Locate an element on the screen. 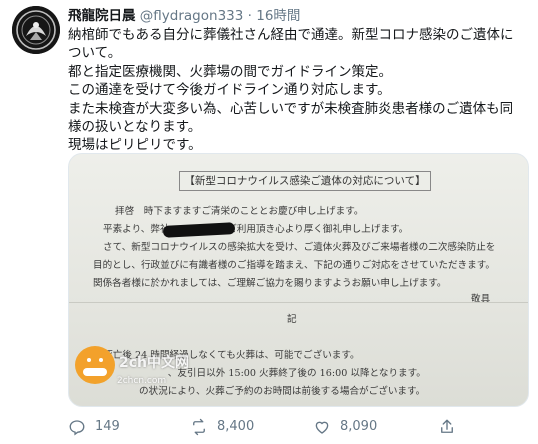 The image size is (538, 444). display-name: 飛龍院日晨 is located at coordinates (102, 16).